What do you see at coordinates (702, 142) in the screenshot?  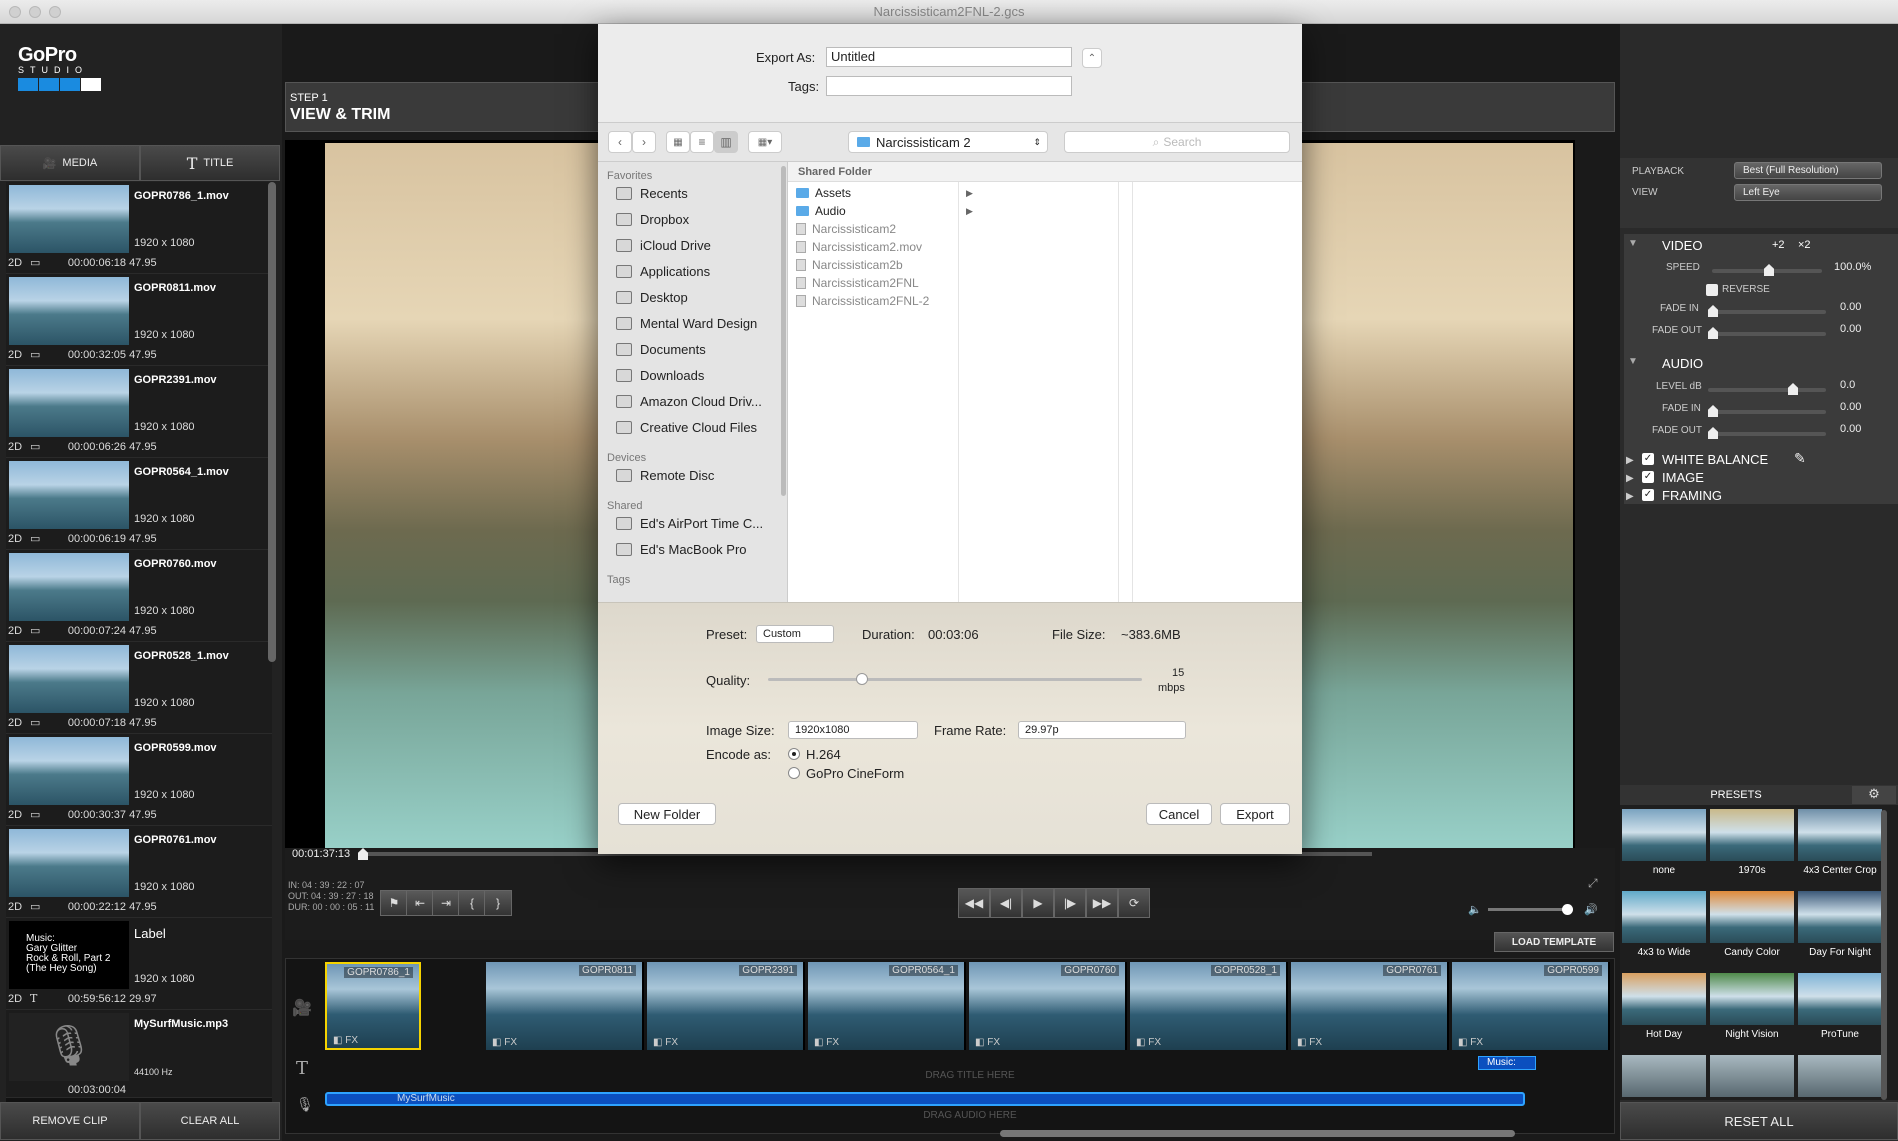 I see `list-view-icon: ≡` at bounding box center [702, 142].